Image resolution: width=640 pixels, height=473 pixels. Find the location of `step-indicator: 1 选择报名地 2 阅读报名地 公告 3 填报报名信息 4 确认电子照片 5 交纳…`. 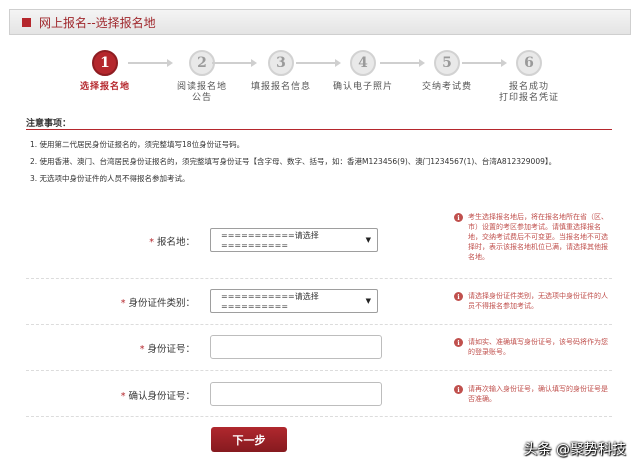

step-indicator: 1 选择报名地 2 阅读报名地 公告 3 填报报名信息 4 确认电子照片 5 交纳… is located at coordinates (340, 76).